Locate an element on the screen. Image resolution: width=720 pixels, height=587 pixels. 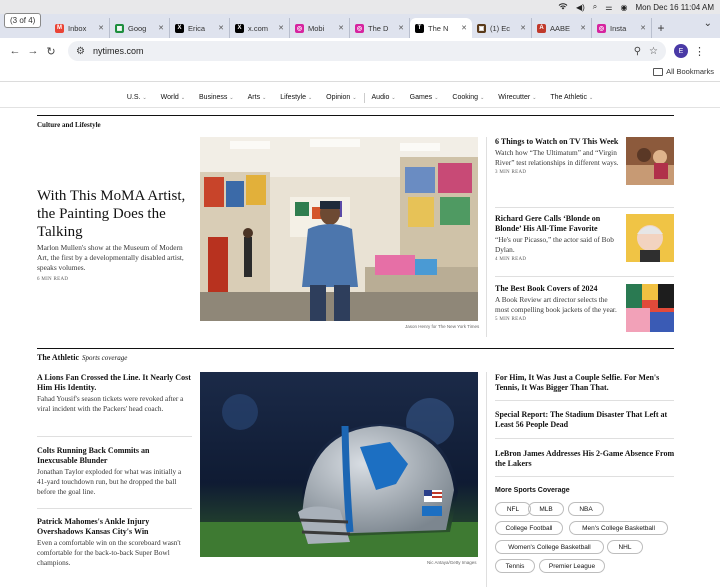
browser-tab: T The N ✕ is located at coordinates (441, 28).